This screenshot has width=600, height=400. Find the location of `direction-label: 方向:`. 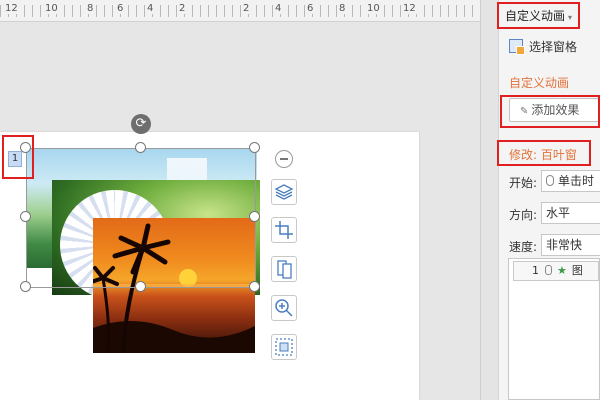

direction-label: 方向: is located at coordinates (523, 215).